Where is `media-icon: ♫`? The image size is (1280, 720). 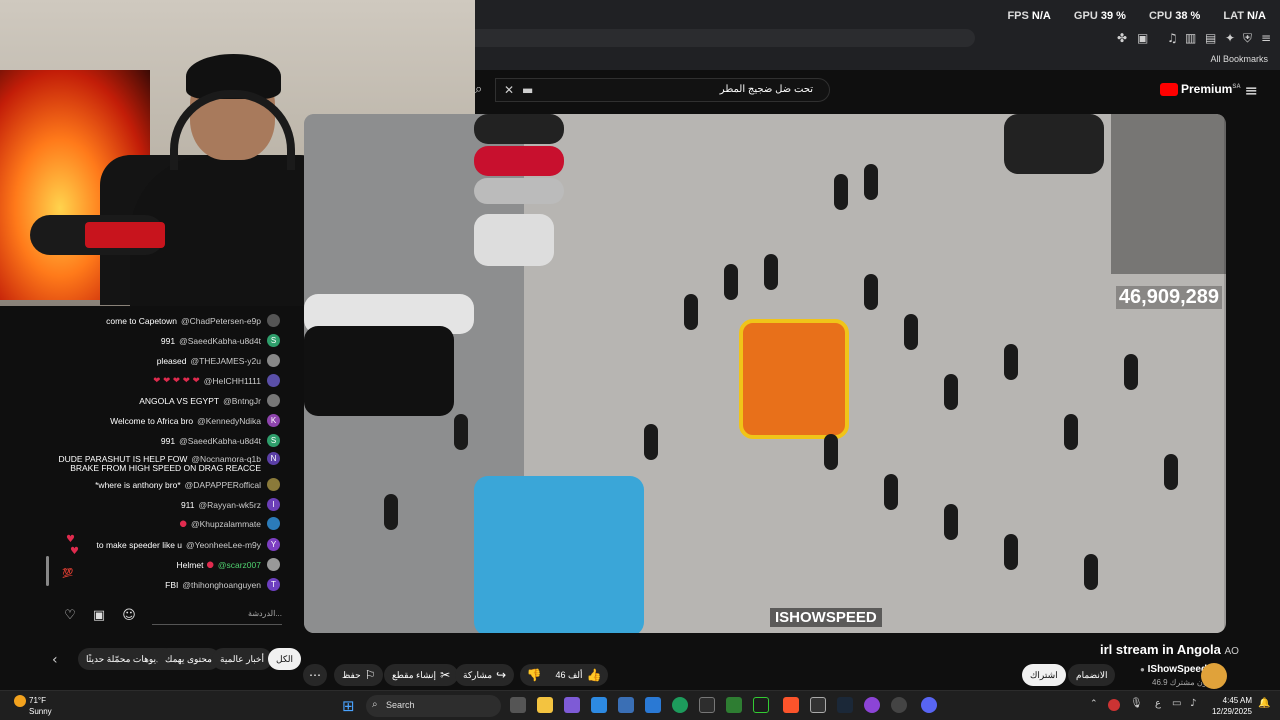
media-icon: ♫ is located at coordinates (1172, 38).